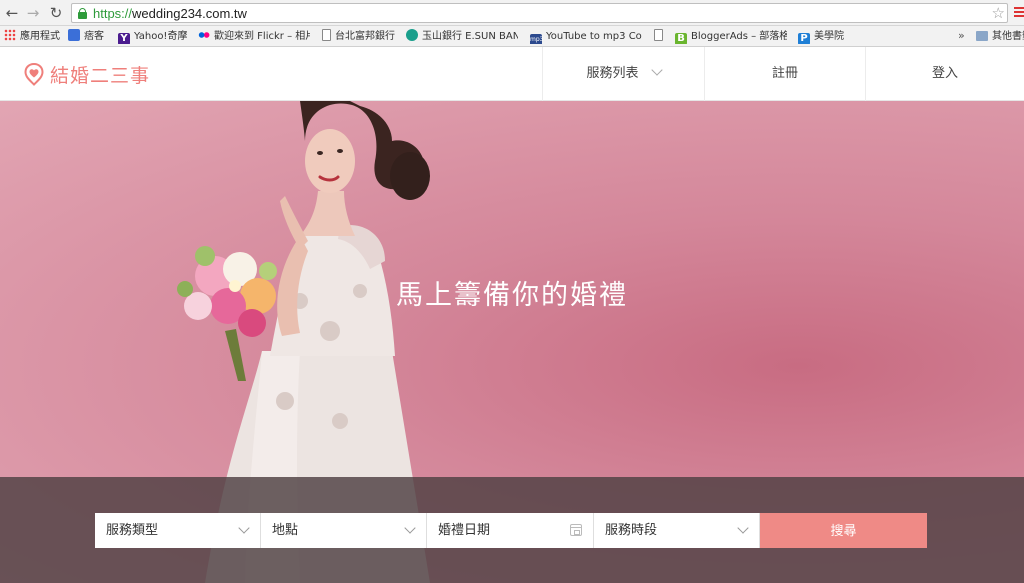 This screenshot has width=1024, height=583. Describe the element at coordinates (631, 530) in the screenshot. I see `service-time-label: 服務時段` at that location.